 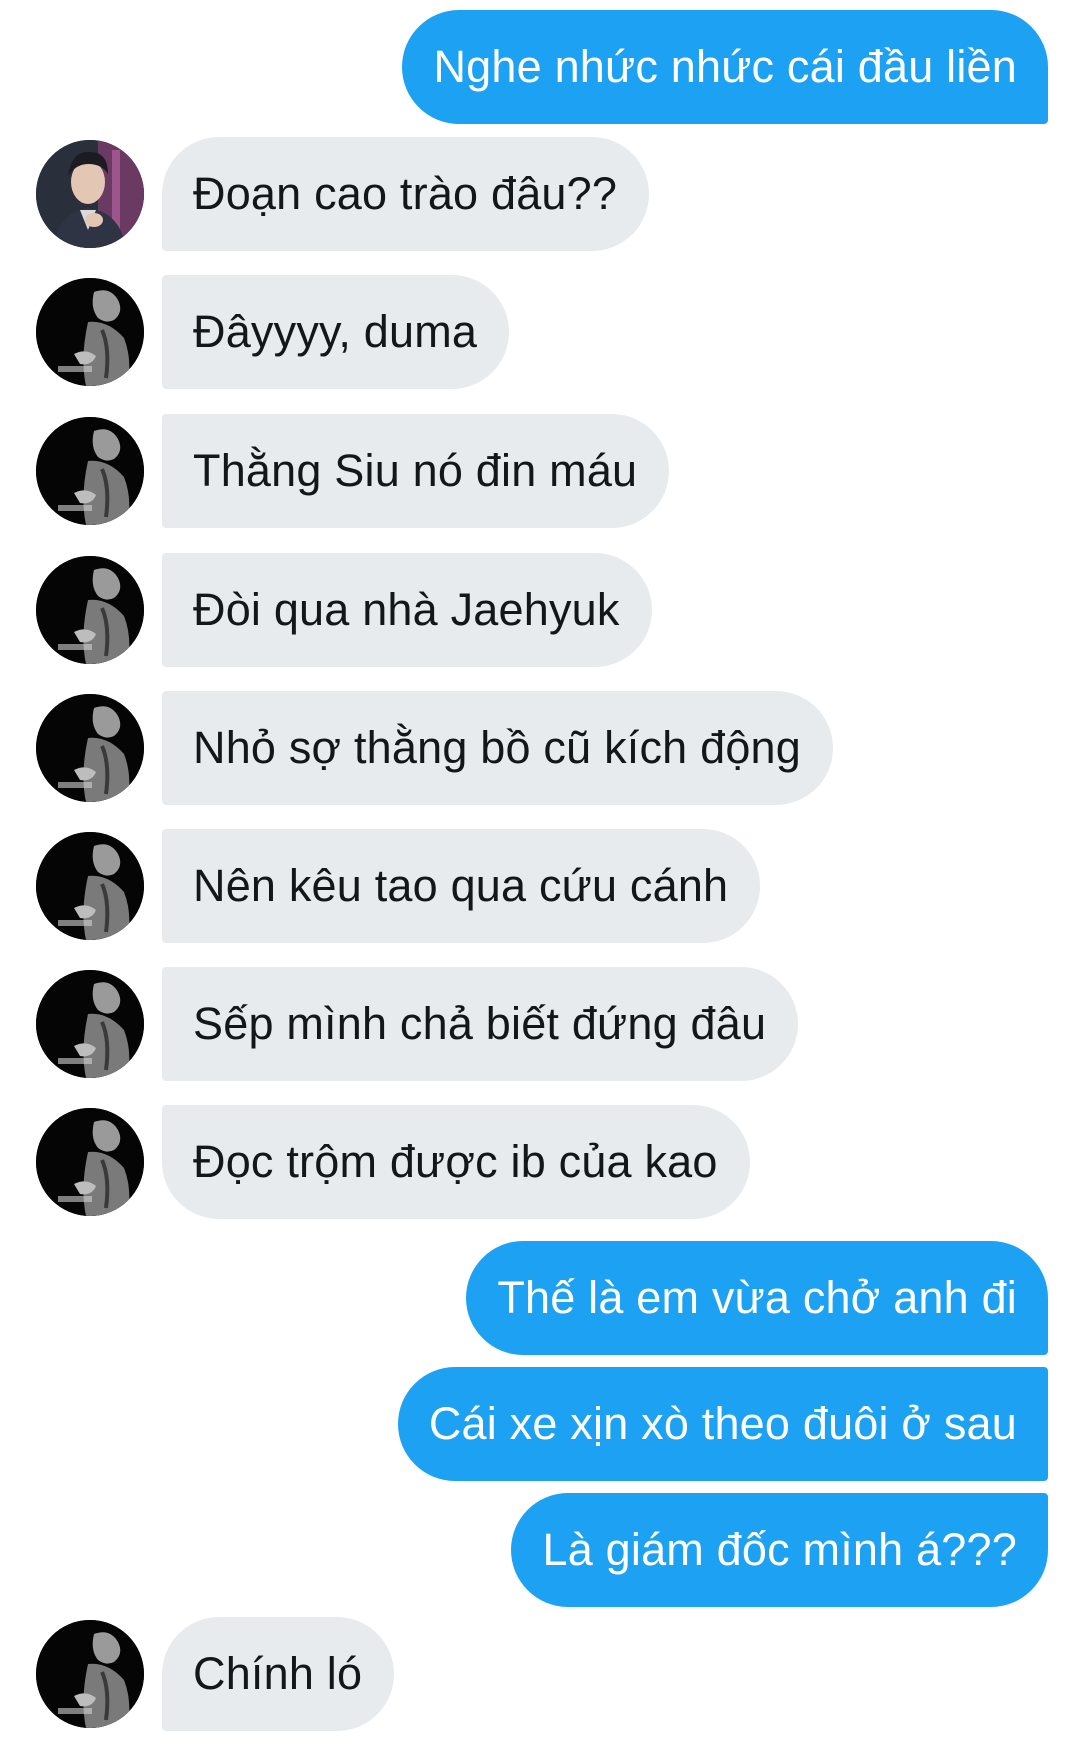 What do you see at coordinates (725, 67) in the screenshot?
I see `outgoing-message-bubble: Nghe nhức nhức cái đầu liền` at bounding box center [725, 67].